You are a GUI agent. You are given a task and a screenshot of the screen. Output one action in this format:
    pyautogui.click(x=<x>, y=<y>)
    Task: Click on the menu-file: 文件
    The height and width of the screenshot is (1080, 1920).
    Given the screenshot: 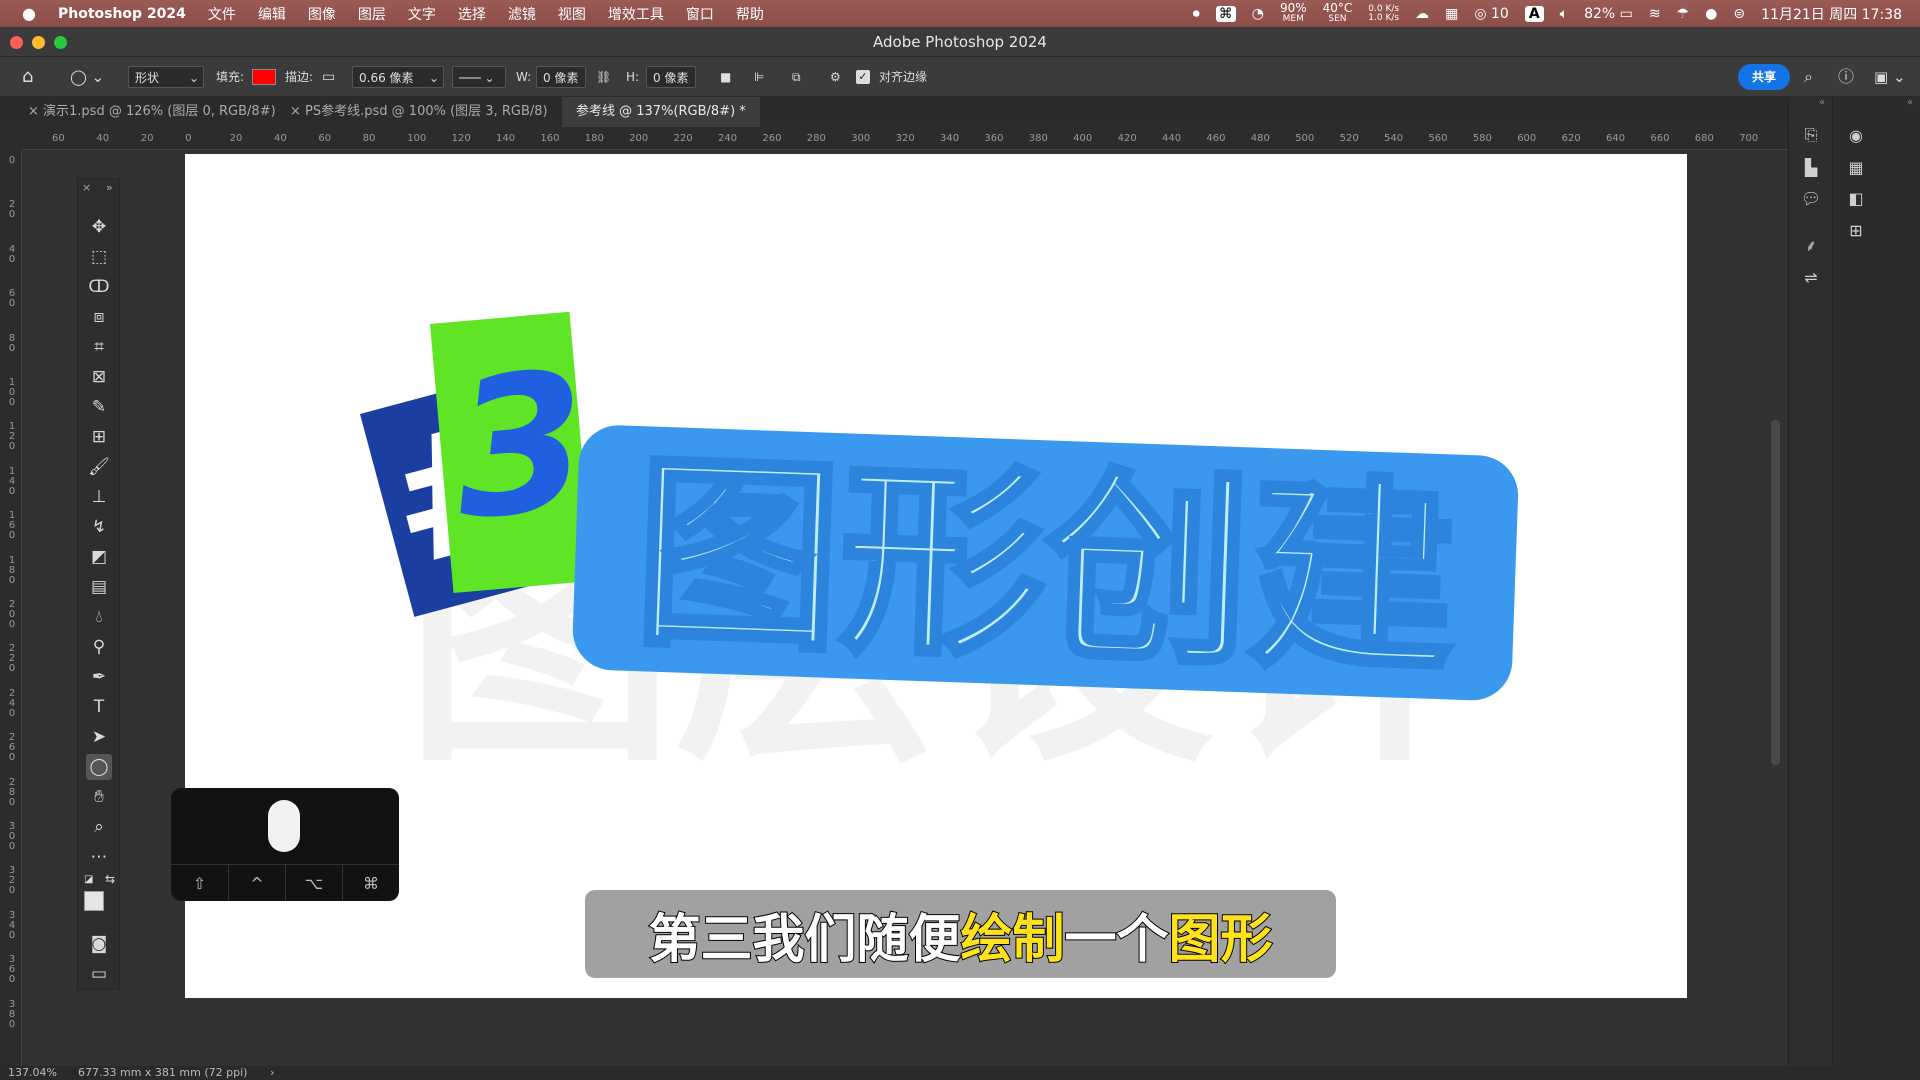 What is the action you would take?
    pyautogui.click(x=222, y=14)
    